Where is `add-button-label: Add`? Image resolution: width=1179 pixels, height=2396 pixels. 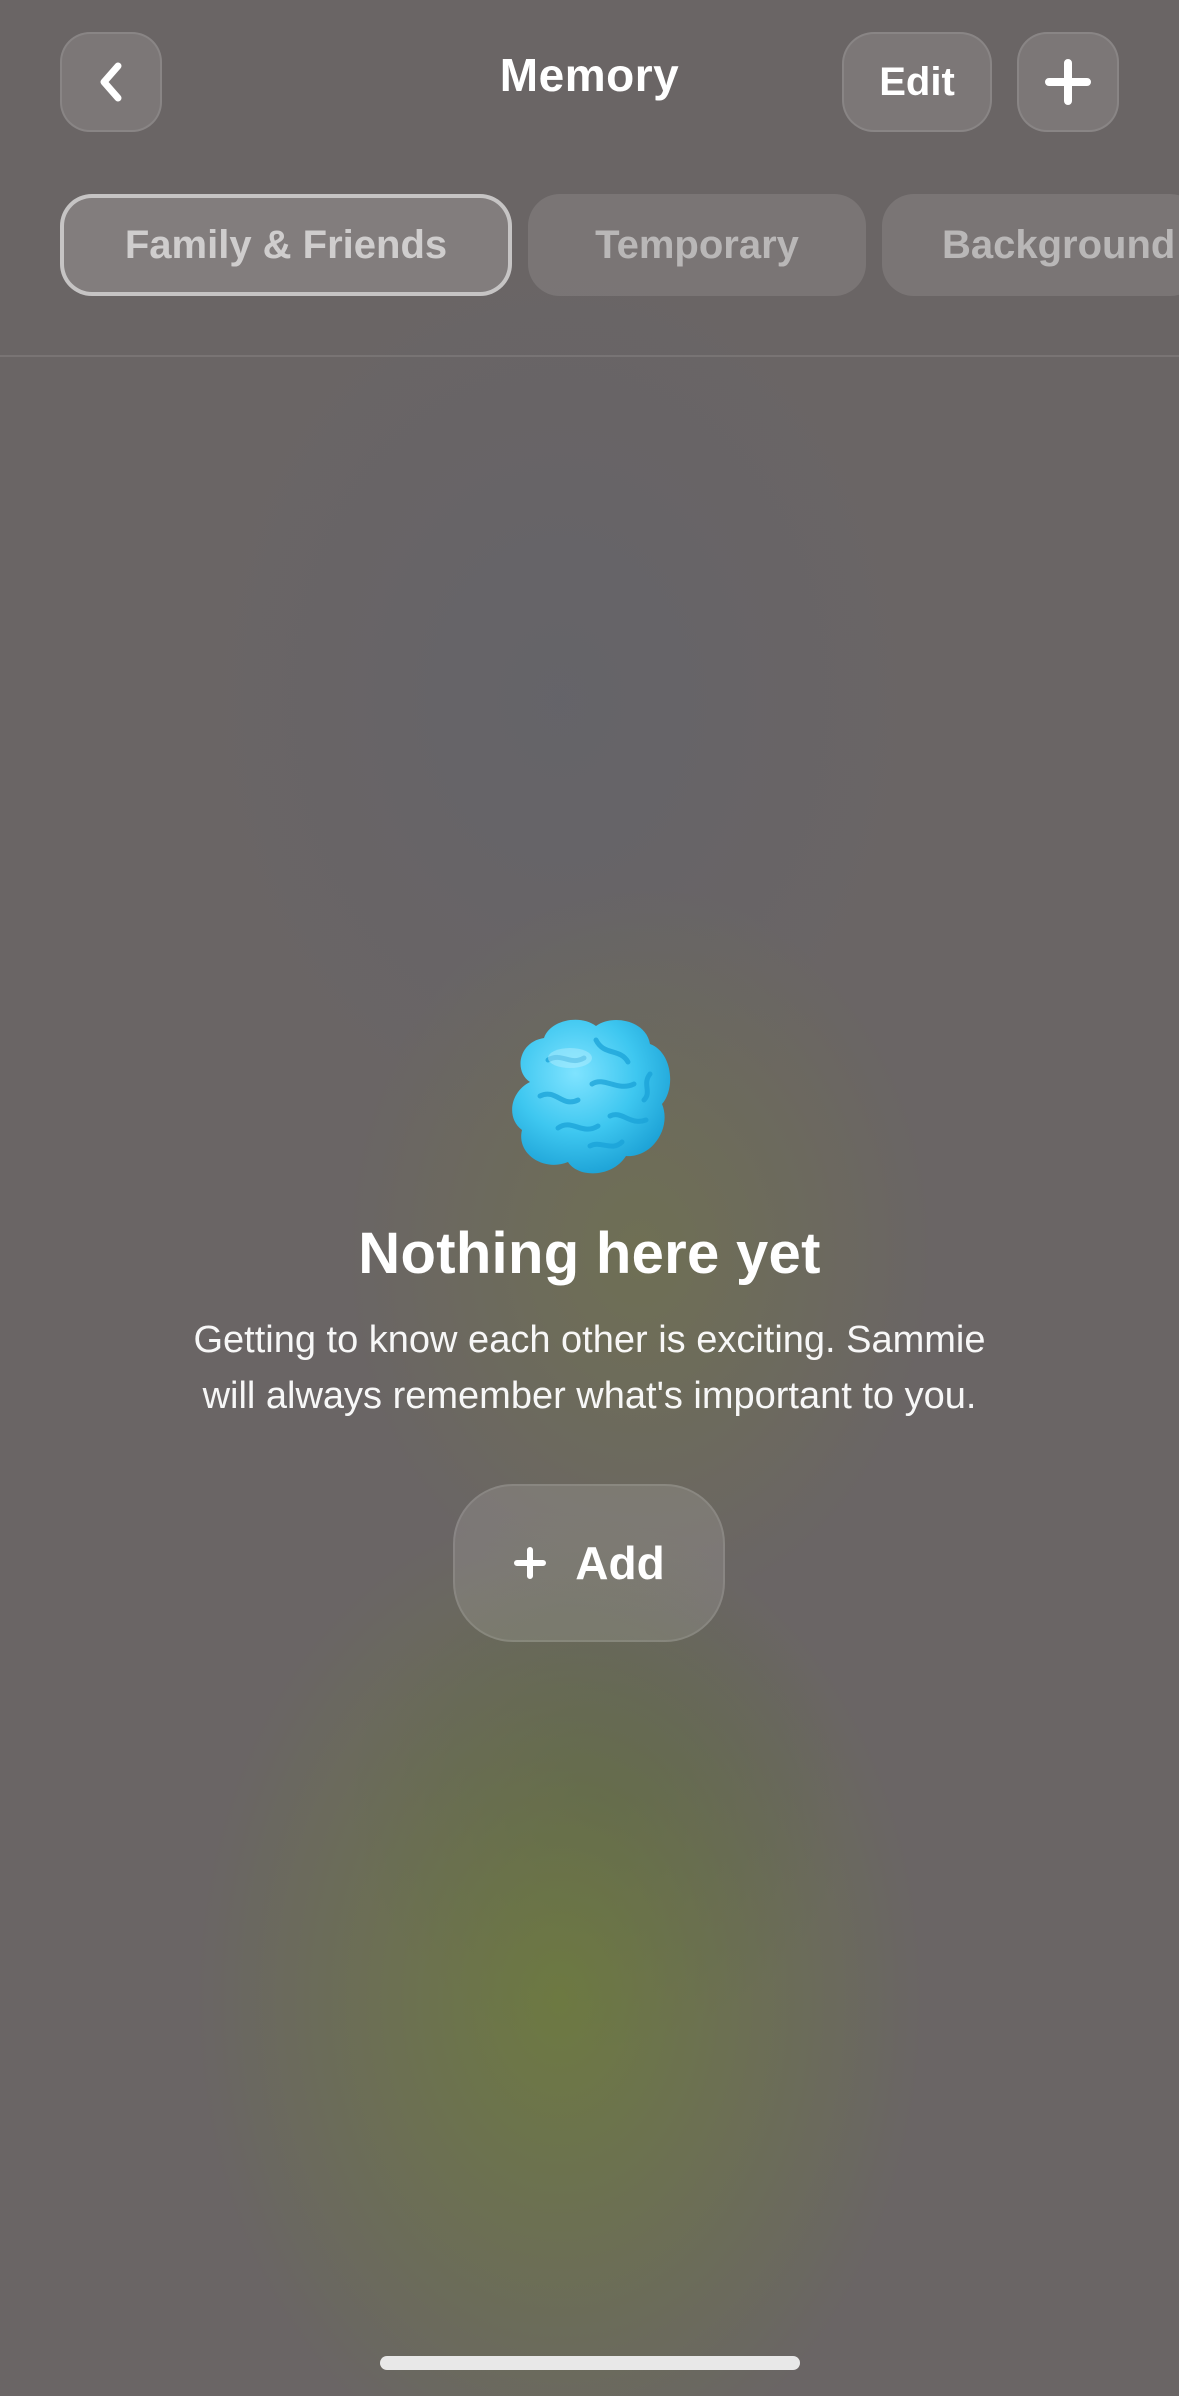
add-button-label: Add is located at coordinates (620, 1563).